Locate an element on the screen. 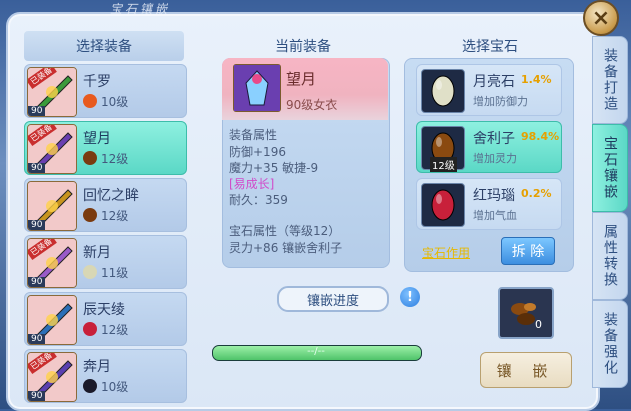 The width and height of the screenshot is (631, 411). gem-attr-title: 宝石属性（等级12） is located at coordinates (285, 231).